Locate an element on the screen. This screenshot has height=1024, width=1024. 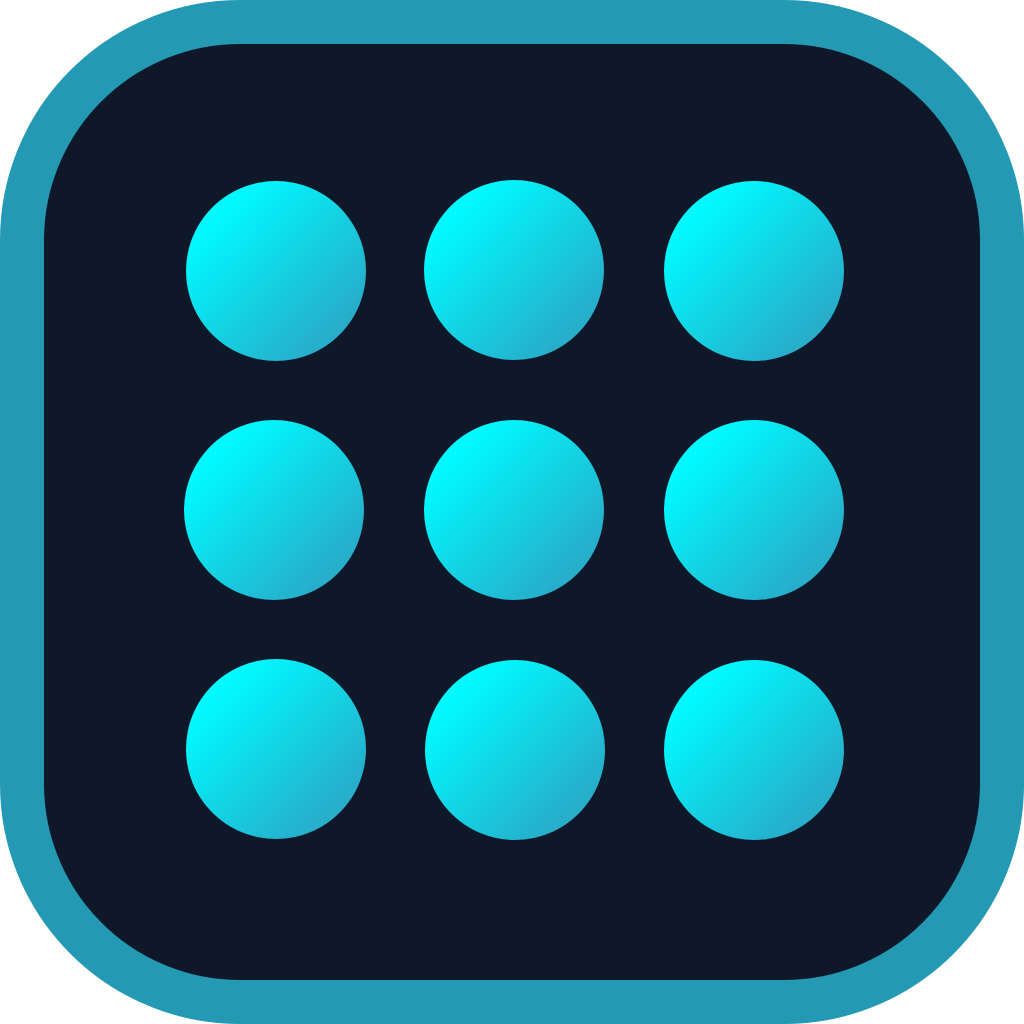
dot-r3-c1 is located at coordinates (276, 749).